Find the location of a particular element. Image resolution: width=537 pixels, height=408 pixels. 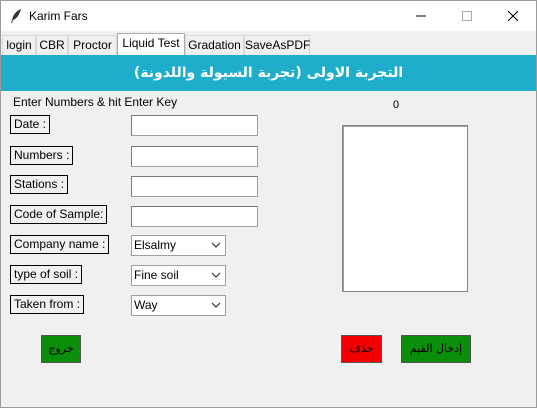

numbers-label: Numbers : is located at coordinates (42, 155).